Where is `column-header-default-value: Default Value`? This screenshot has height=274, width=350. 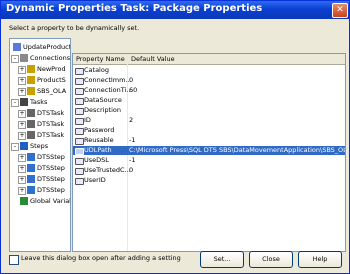
column-header-default-value: Default Value is located at coordinates (153, 59).